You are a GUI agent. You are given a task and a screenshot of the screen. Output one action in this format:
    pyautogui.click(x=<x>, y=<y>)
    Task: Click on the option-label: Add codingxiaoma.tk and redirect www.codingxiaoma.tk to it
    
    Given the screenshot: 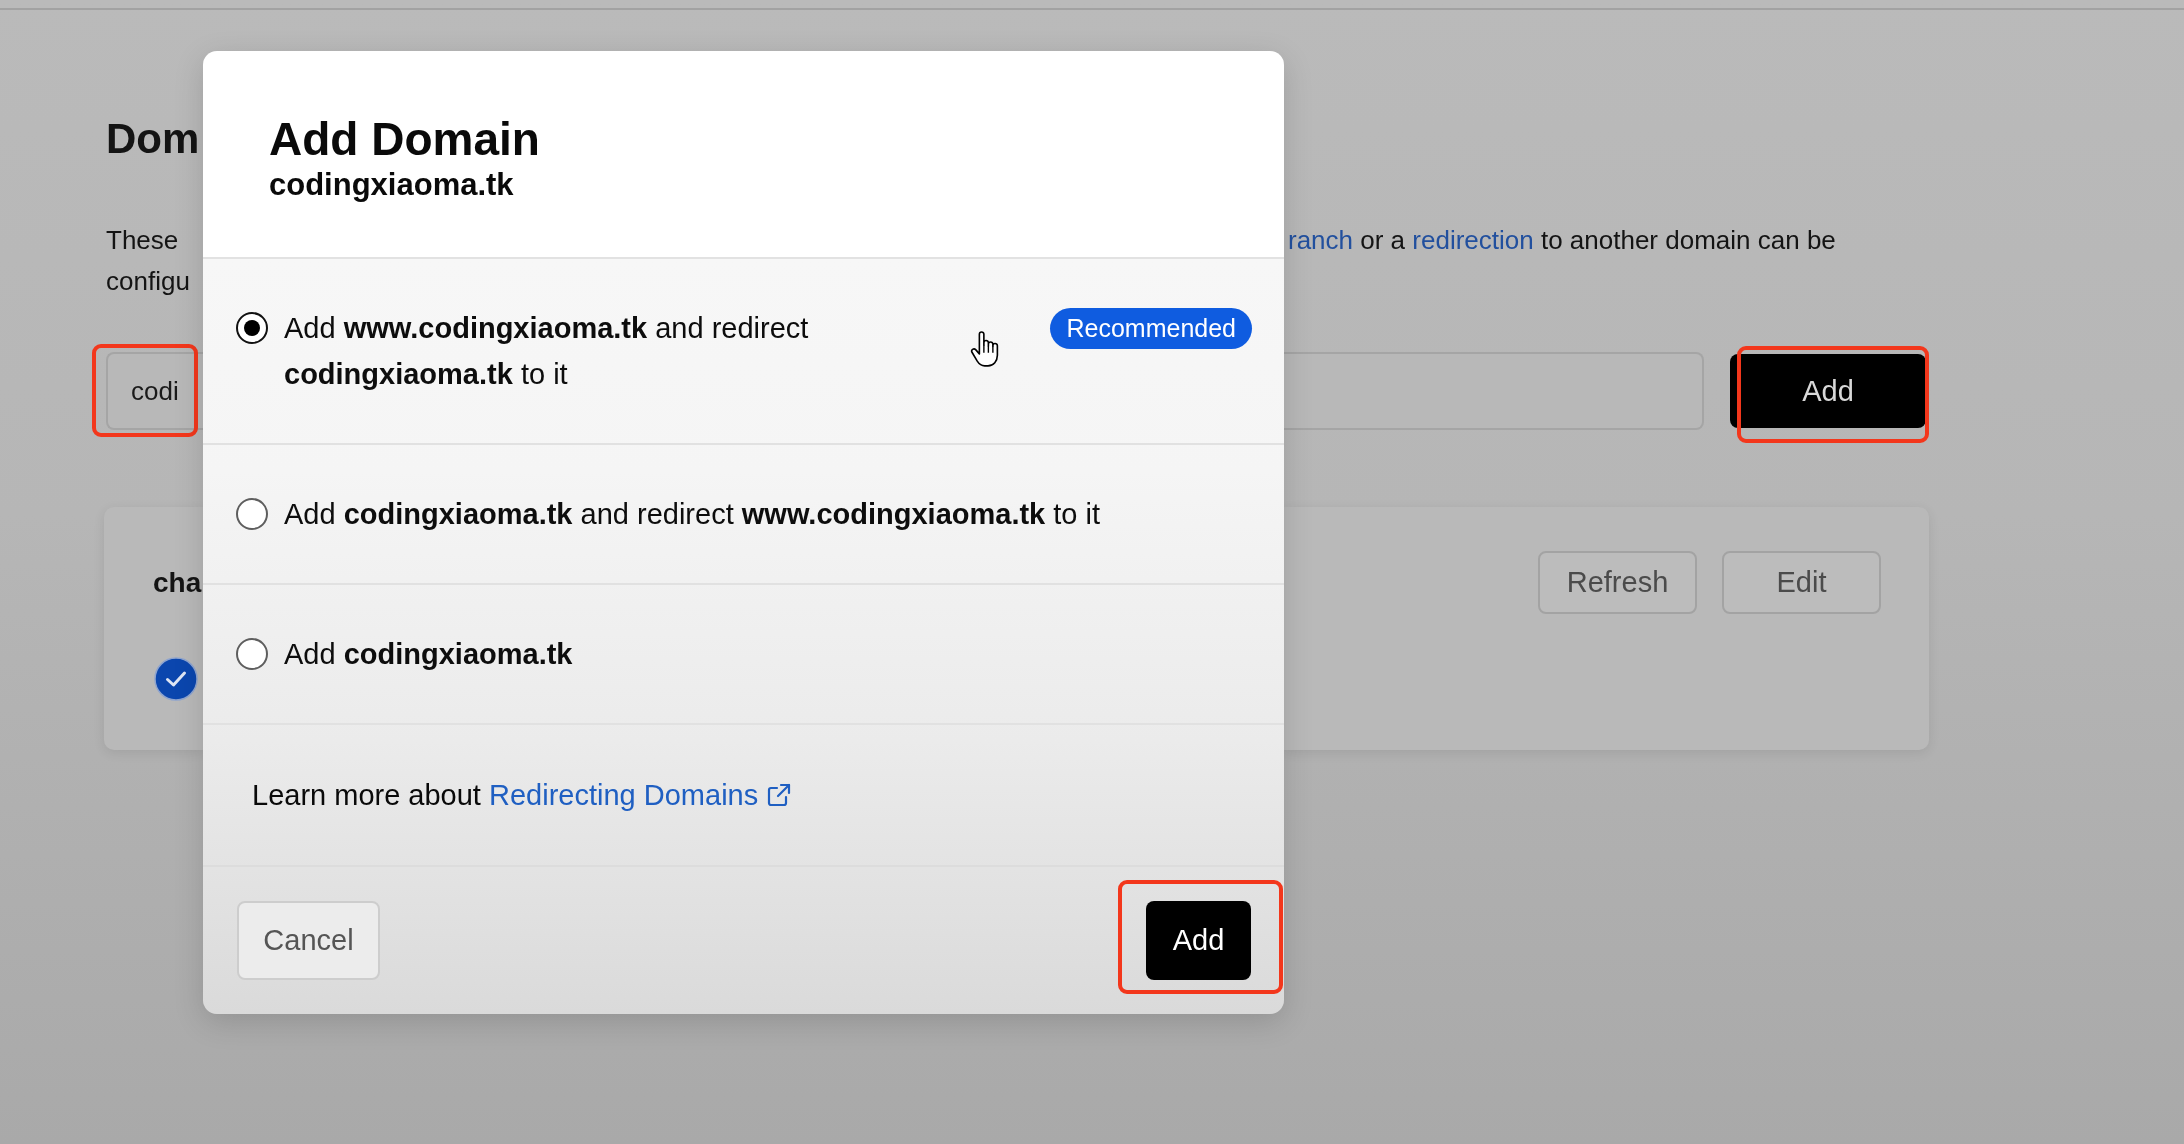 What is the action you would take?
    pyautogui.click(x=692, y=514)
    